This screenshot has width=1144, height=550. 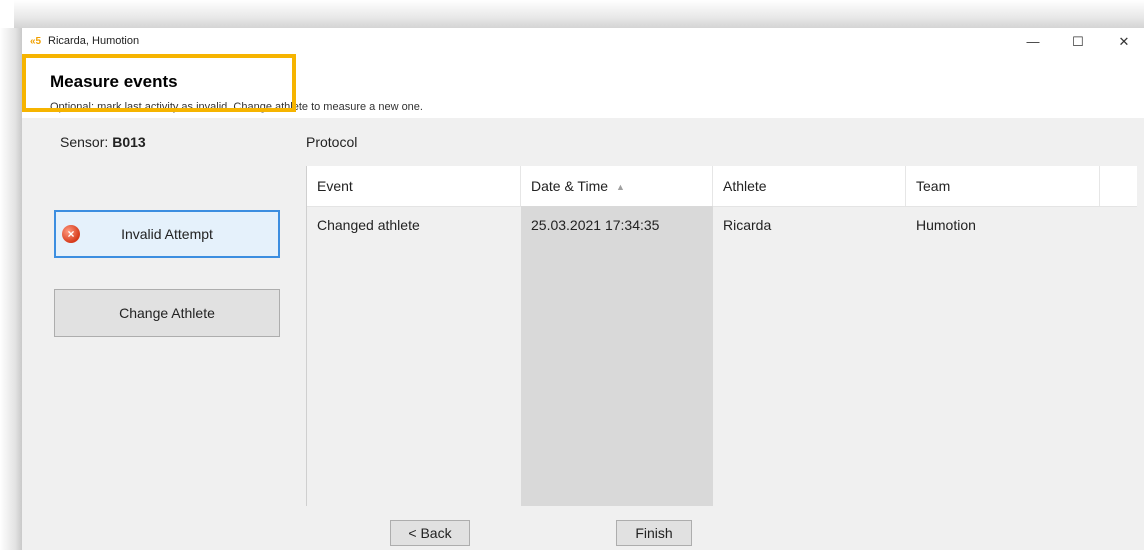 I want to click on window-title: Ricarda, Humotion, so click(x=94, y=41).